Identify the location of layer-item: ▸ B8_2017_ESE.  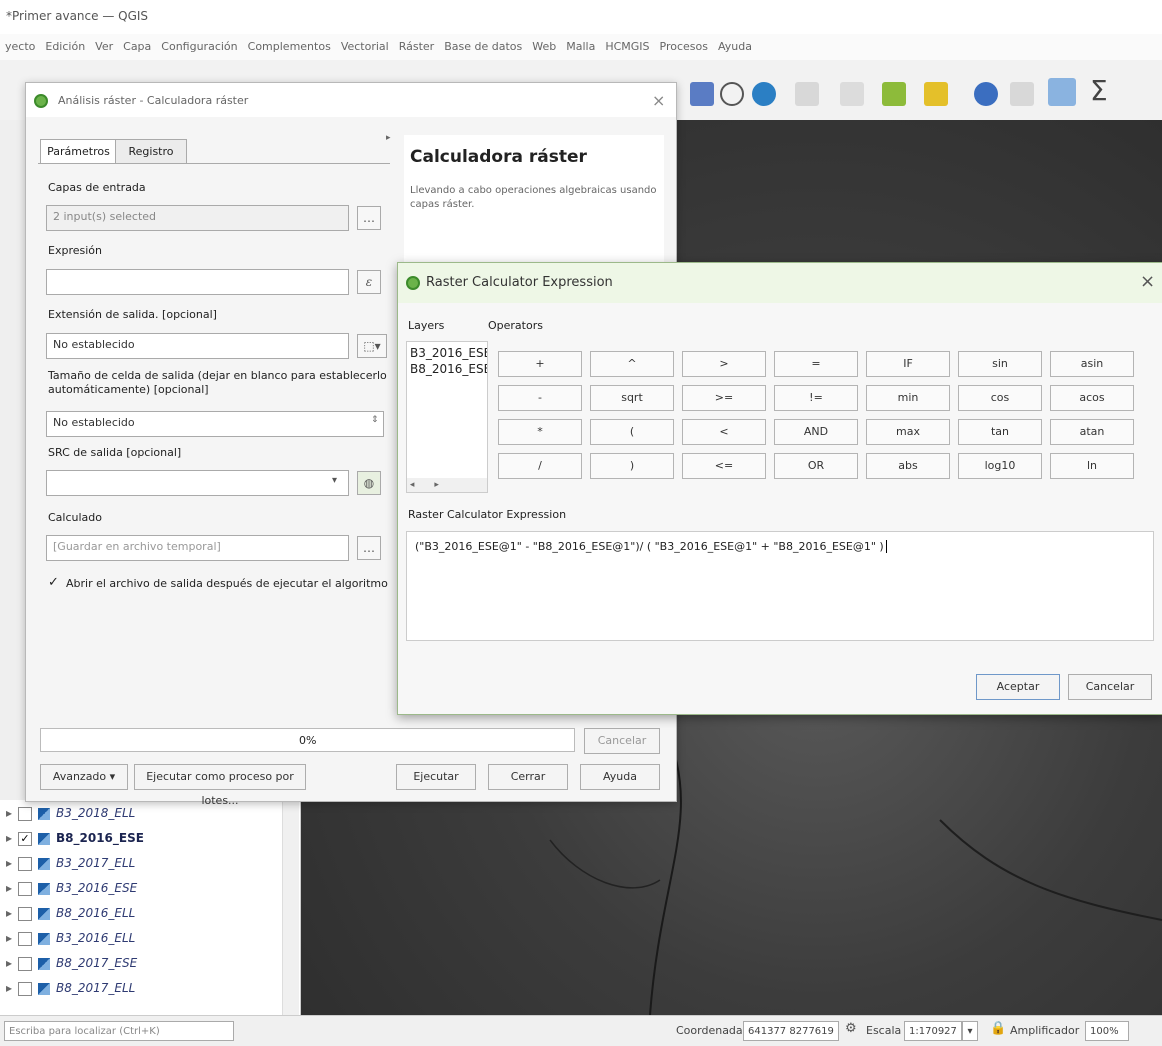
(71, 966).